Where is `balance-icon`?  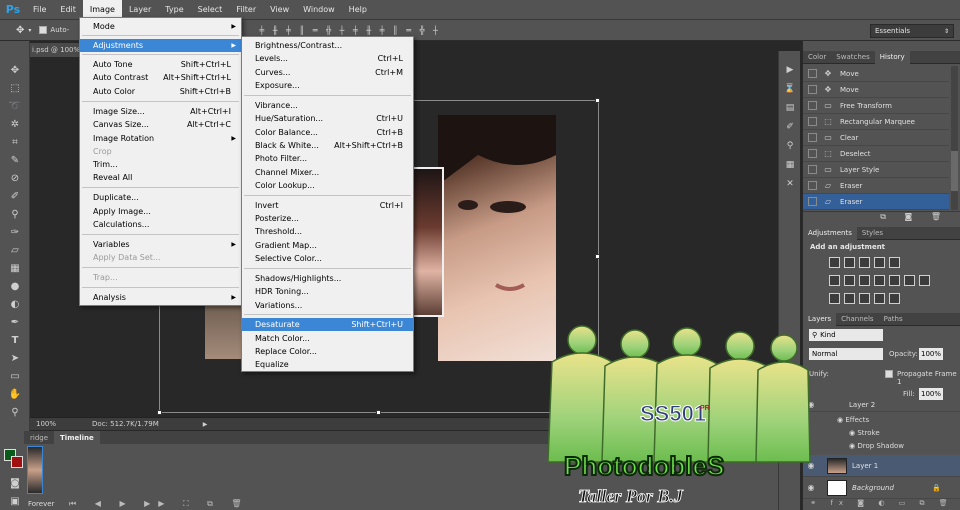 balance-icon is located at coordinates (849, 280).